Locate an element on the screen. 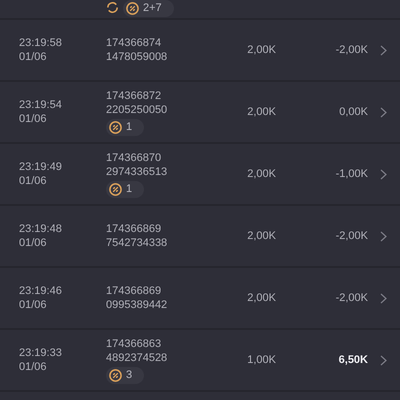 This screenshot has height=400, width=400. round-id: 174366863 is located at coordinates (134, 343).